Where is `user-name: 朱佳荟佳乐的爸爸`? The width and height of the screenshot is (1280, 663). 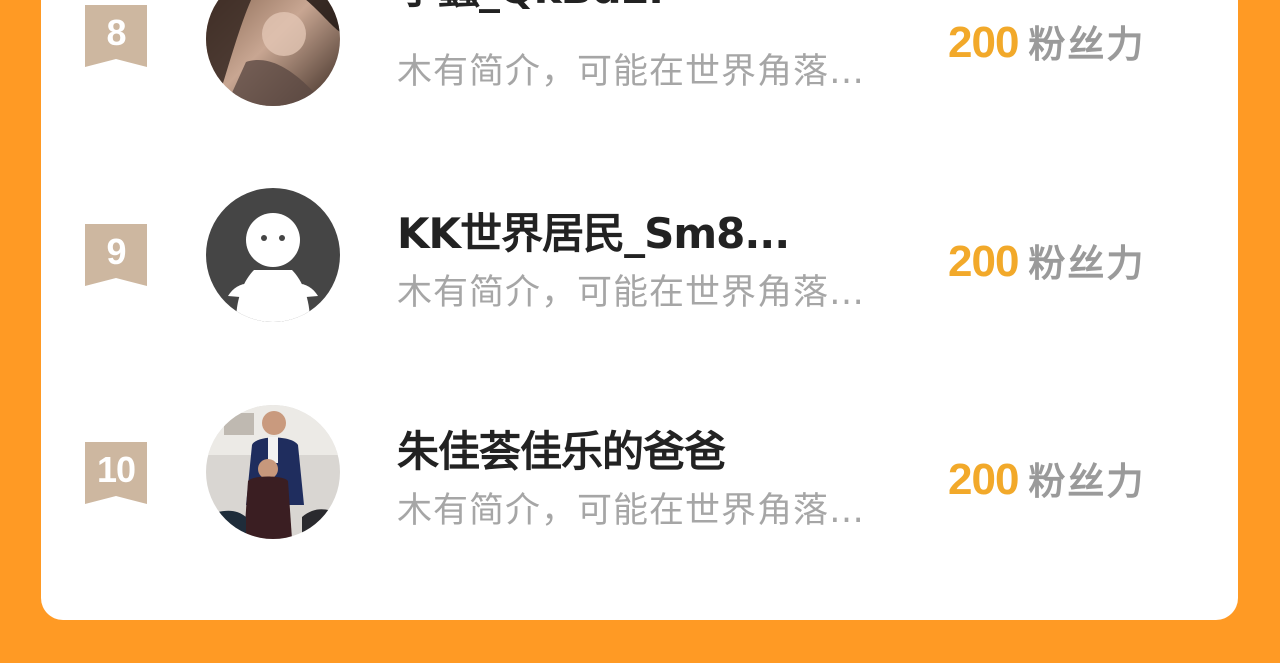 user-name: 朱佳荟佳乐的爸爸 is located at coordinates (561, 452).